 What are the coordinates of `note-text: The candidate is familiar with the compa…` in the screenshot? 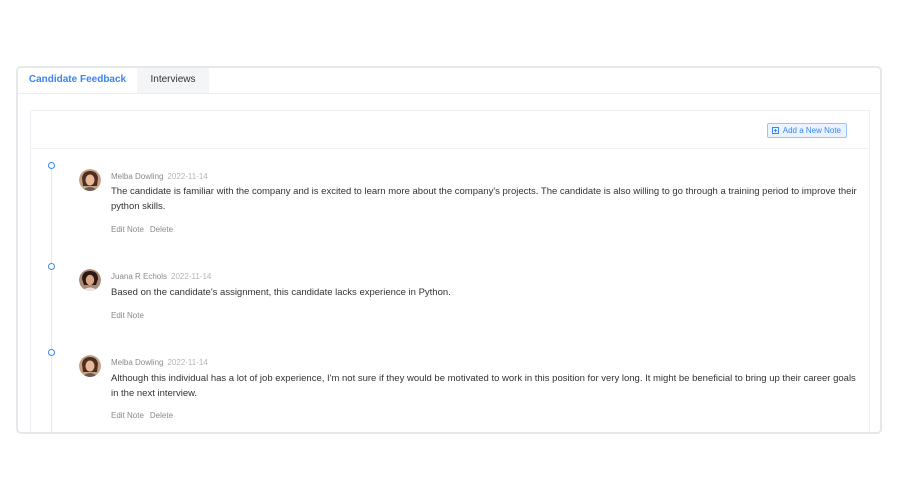 It's located at (484, 199).